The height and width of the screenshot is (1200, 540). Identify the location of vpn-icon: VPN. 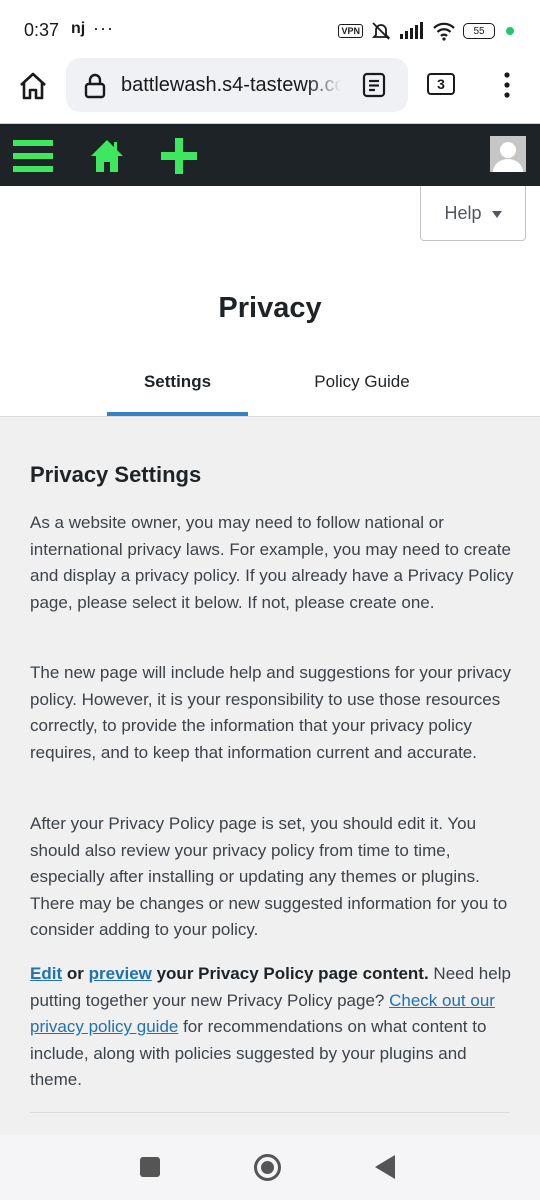
(350, 31).